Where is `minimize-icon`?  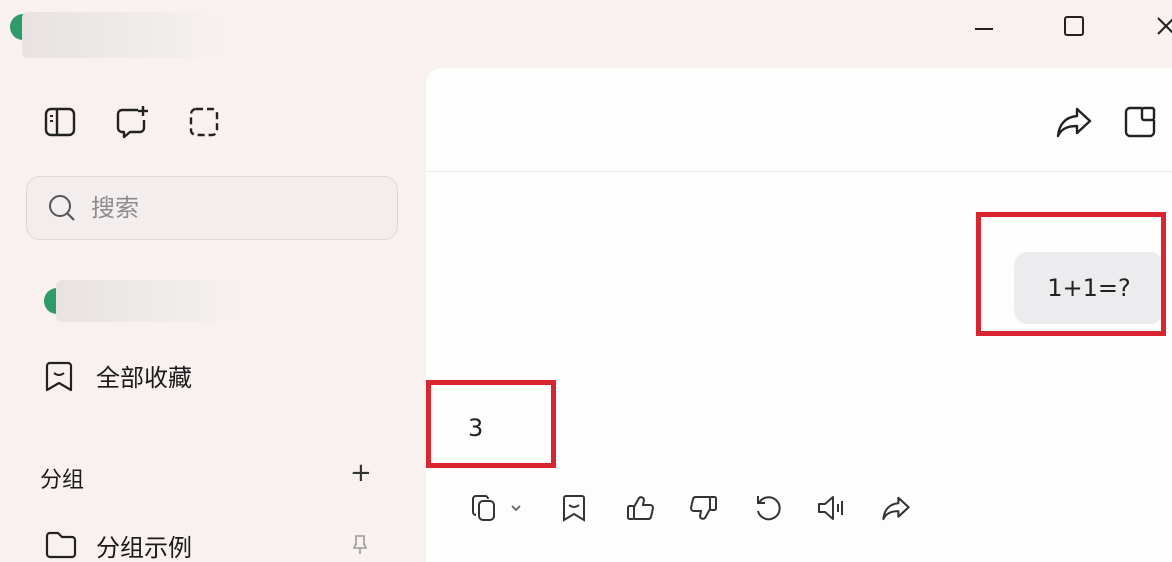
minimize-icon is located at coordinates (984, 29).